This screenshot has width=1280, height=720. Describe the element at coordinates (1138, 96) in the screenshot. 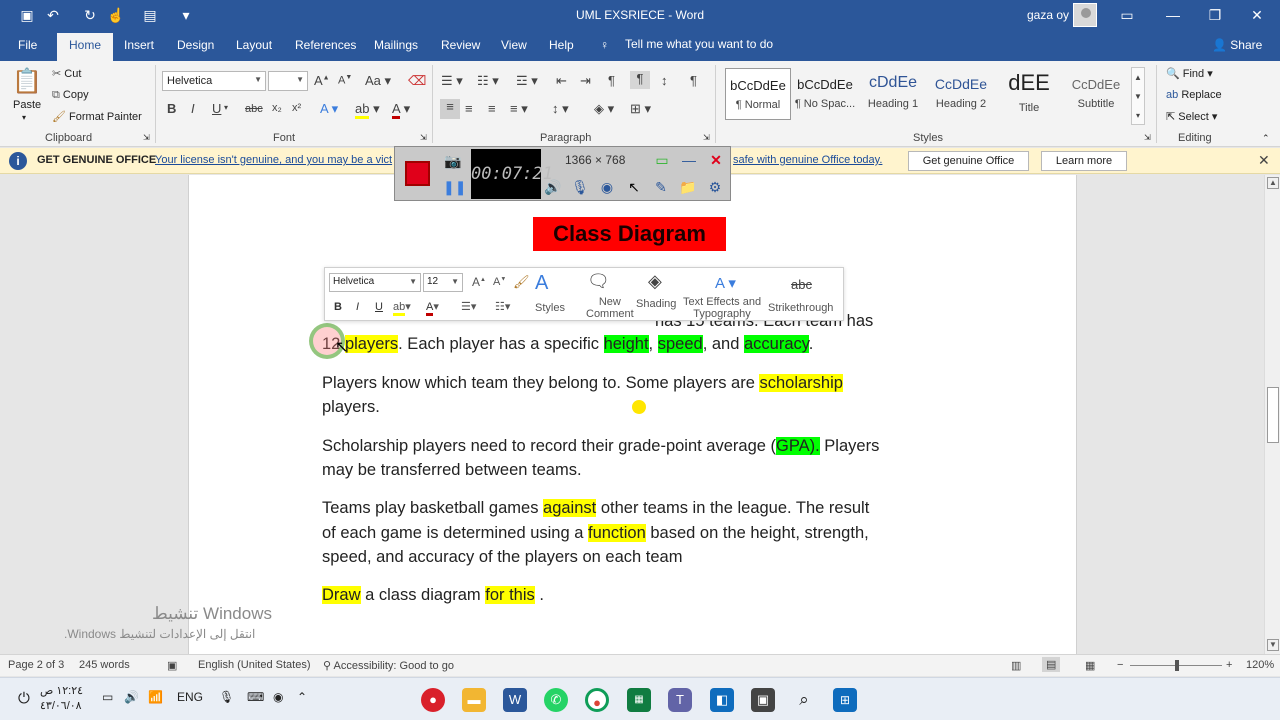

I see `styles-scroll-icon: ▲ ▼ ▾` at that location.